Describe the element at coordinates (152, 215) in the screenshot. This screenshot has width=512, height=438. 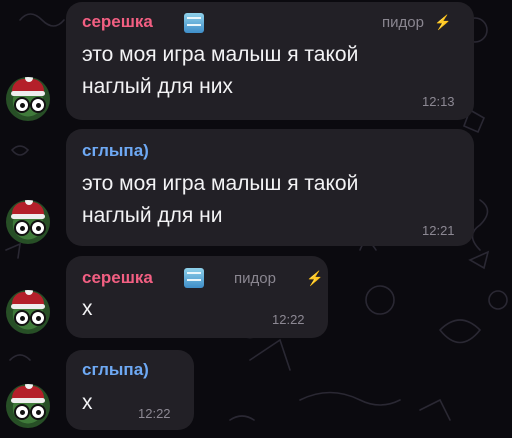
I see `message-text-line: наглый для ни` at that location.